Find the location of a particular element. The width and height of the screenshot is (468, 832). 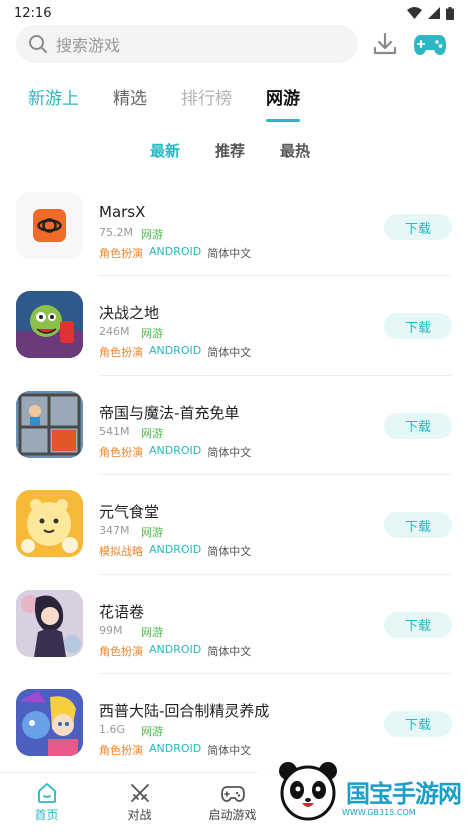

search-input: 搜索游戏 is located at coordinates (187, 44).